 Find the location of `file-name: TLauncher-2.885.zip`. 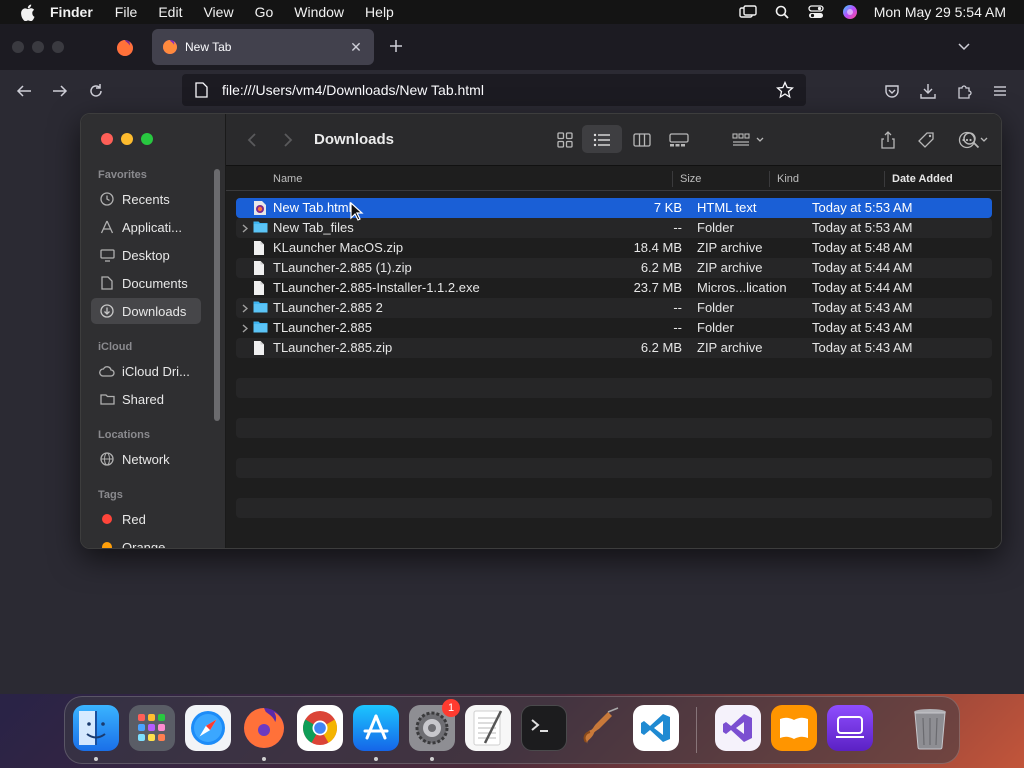

file-name: TLauncher-2.885.zip is located at coordinates (333, 347).